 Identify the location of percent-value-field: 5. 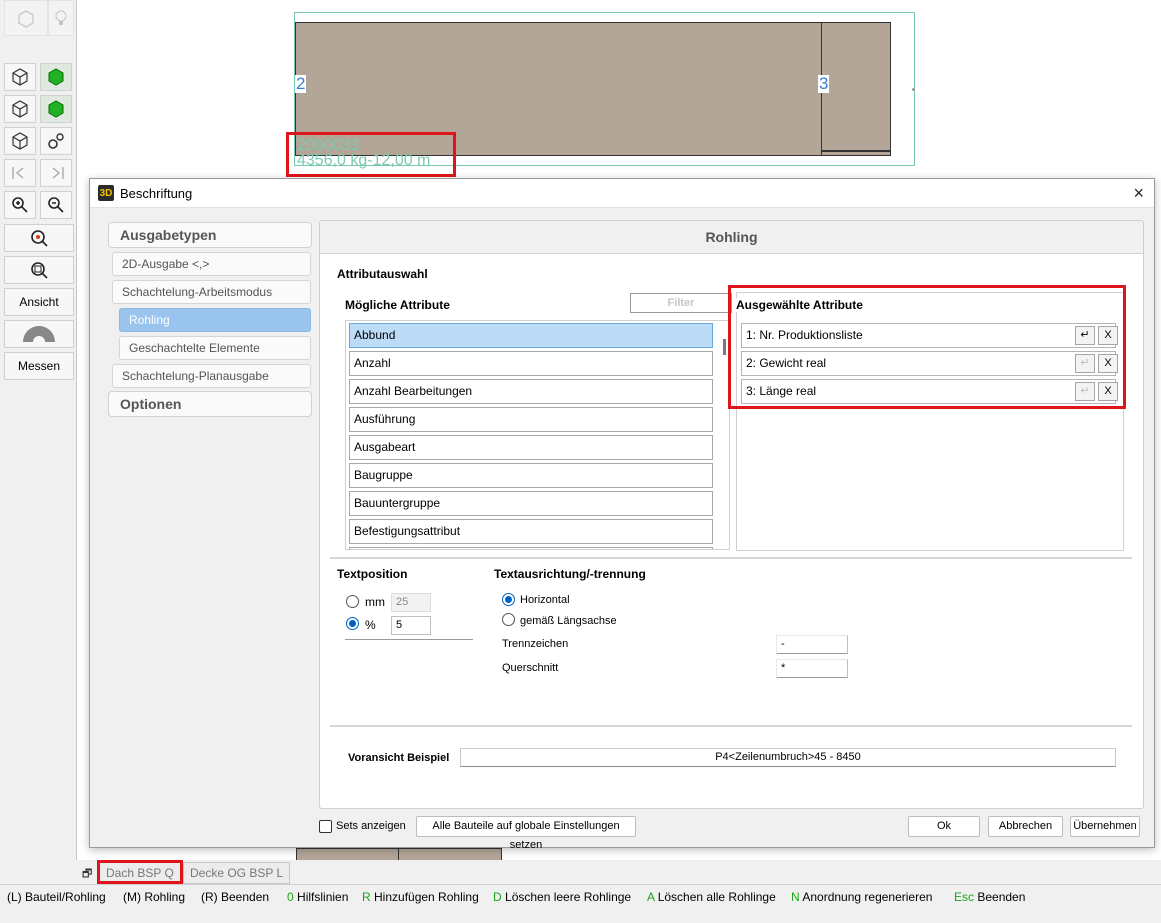
(411, 625).